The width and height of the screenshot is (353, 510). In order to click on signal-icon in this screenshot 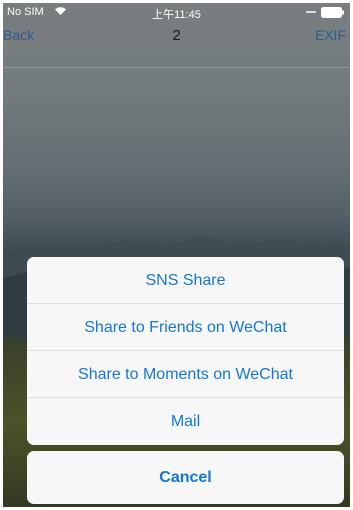, I will do `click(311, 12)`.